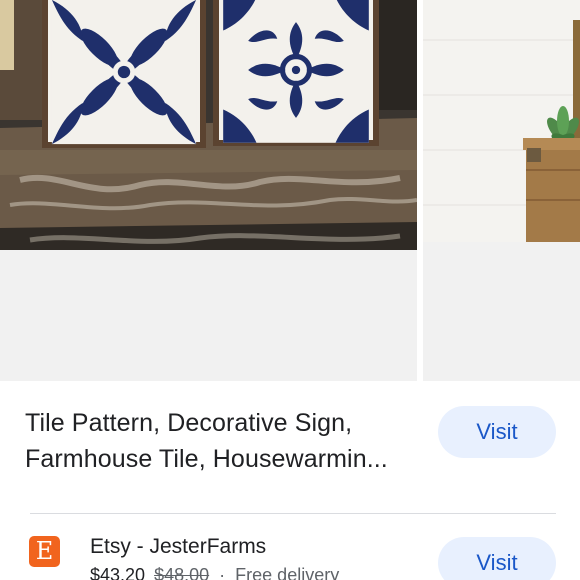  What do you see at coordinates (44, 551) in the screenshot?
I see `etsy-logo-icon: E` at bounding box center [44, 551].